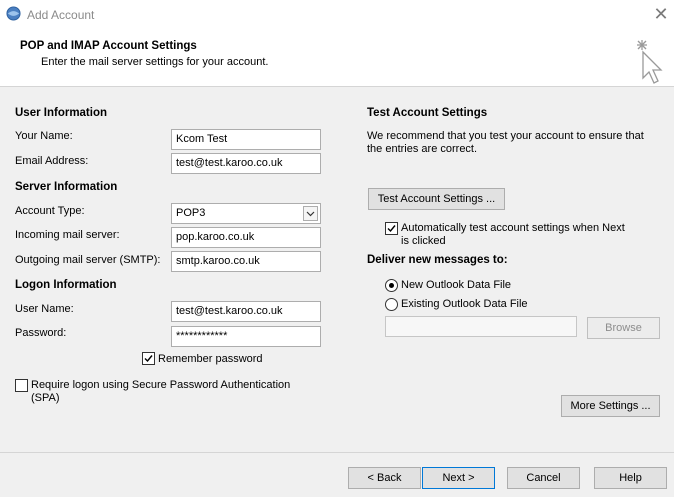 This screenshot has width=674, height=497. I want to click on radio-selected-dot, so click(391, 285).